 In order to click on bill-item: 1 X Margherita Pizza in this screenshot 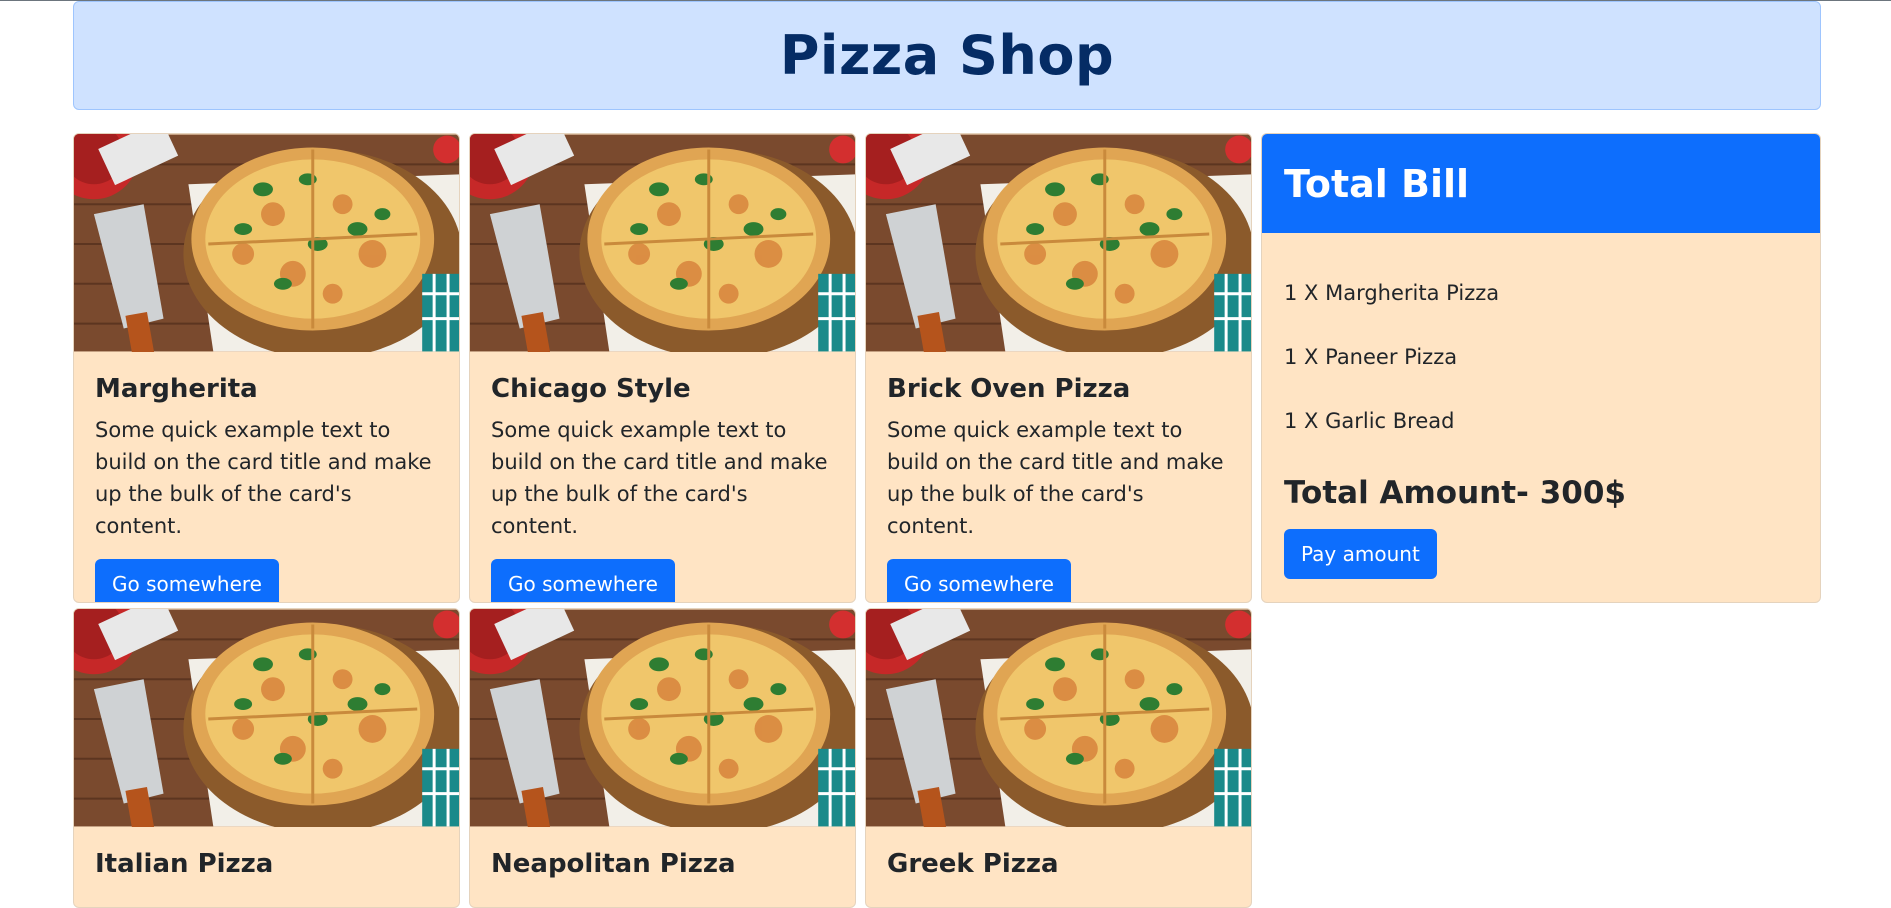, I will do `click(1392, 293)`.